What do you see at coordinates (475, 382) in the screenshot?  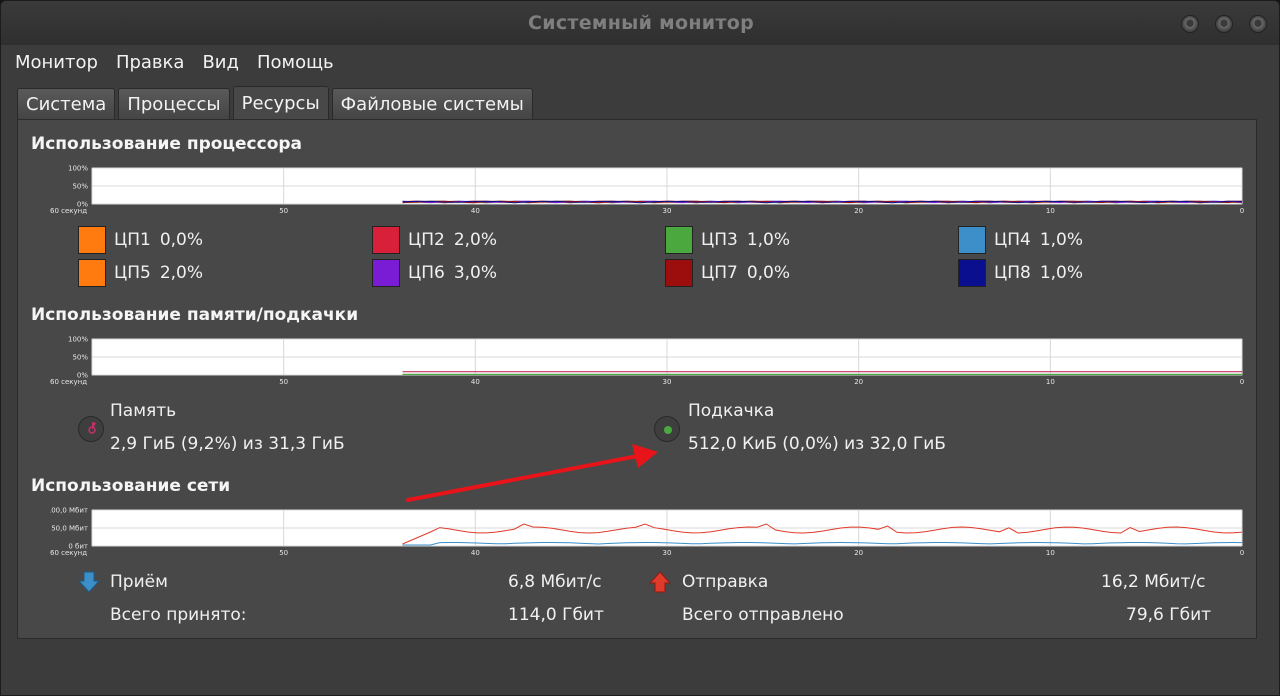 I see `memory-x-tick: 40` at bounding box center [475, 382].